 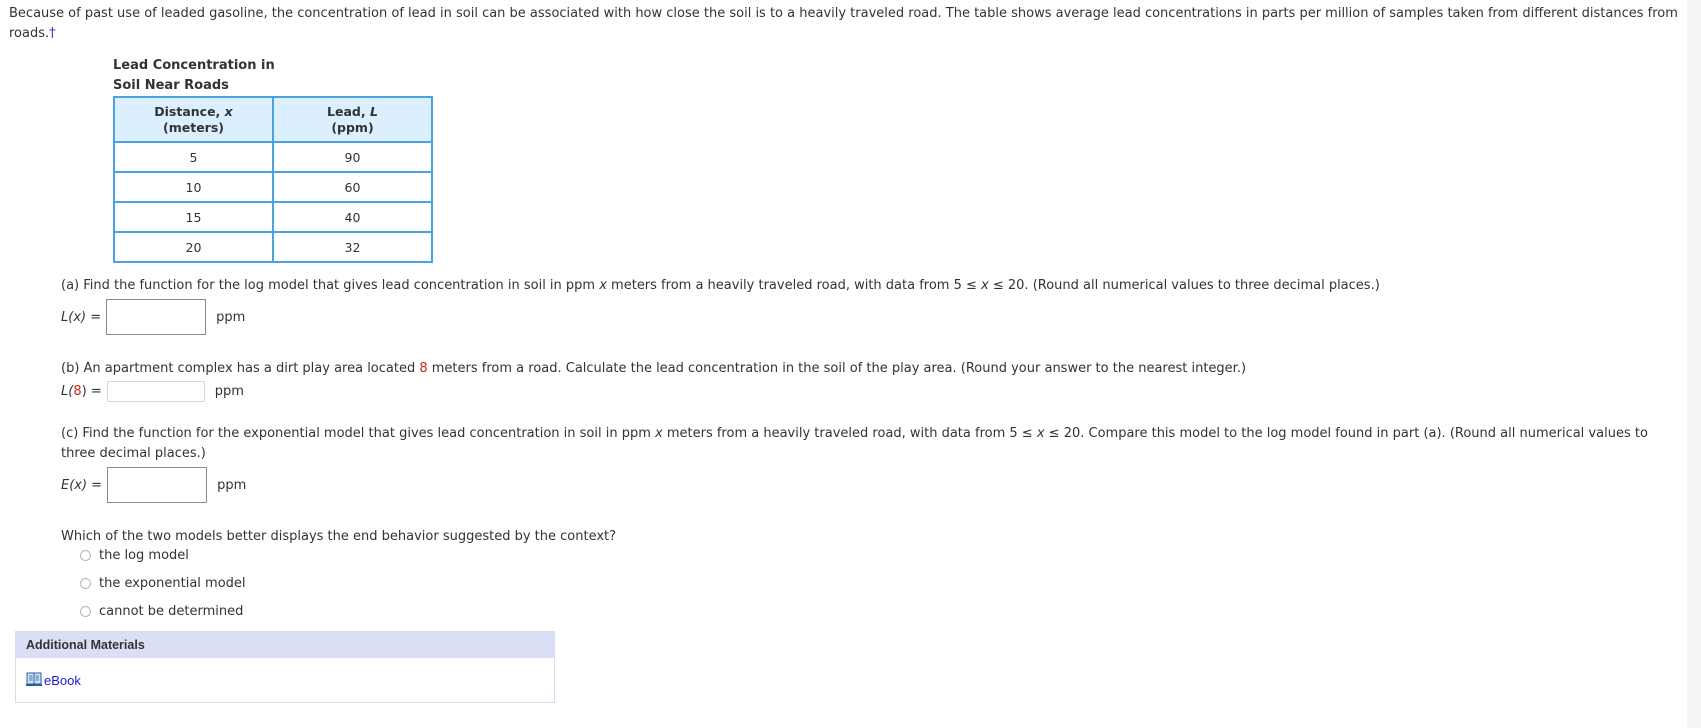 What do you see at coordinates (285, 645) in the screenshot?
I see `additional-materials-header: Additional Materials` at bounding box center [285, 645].